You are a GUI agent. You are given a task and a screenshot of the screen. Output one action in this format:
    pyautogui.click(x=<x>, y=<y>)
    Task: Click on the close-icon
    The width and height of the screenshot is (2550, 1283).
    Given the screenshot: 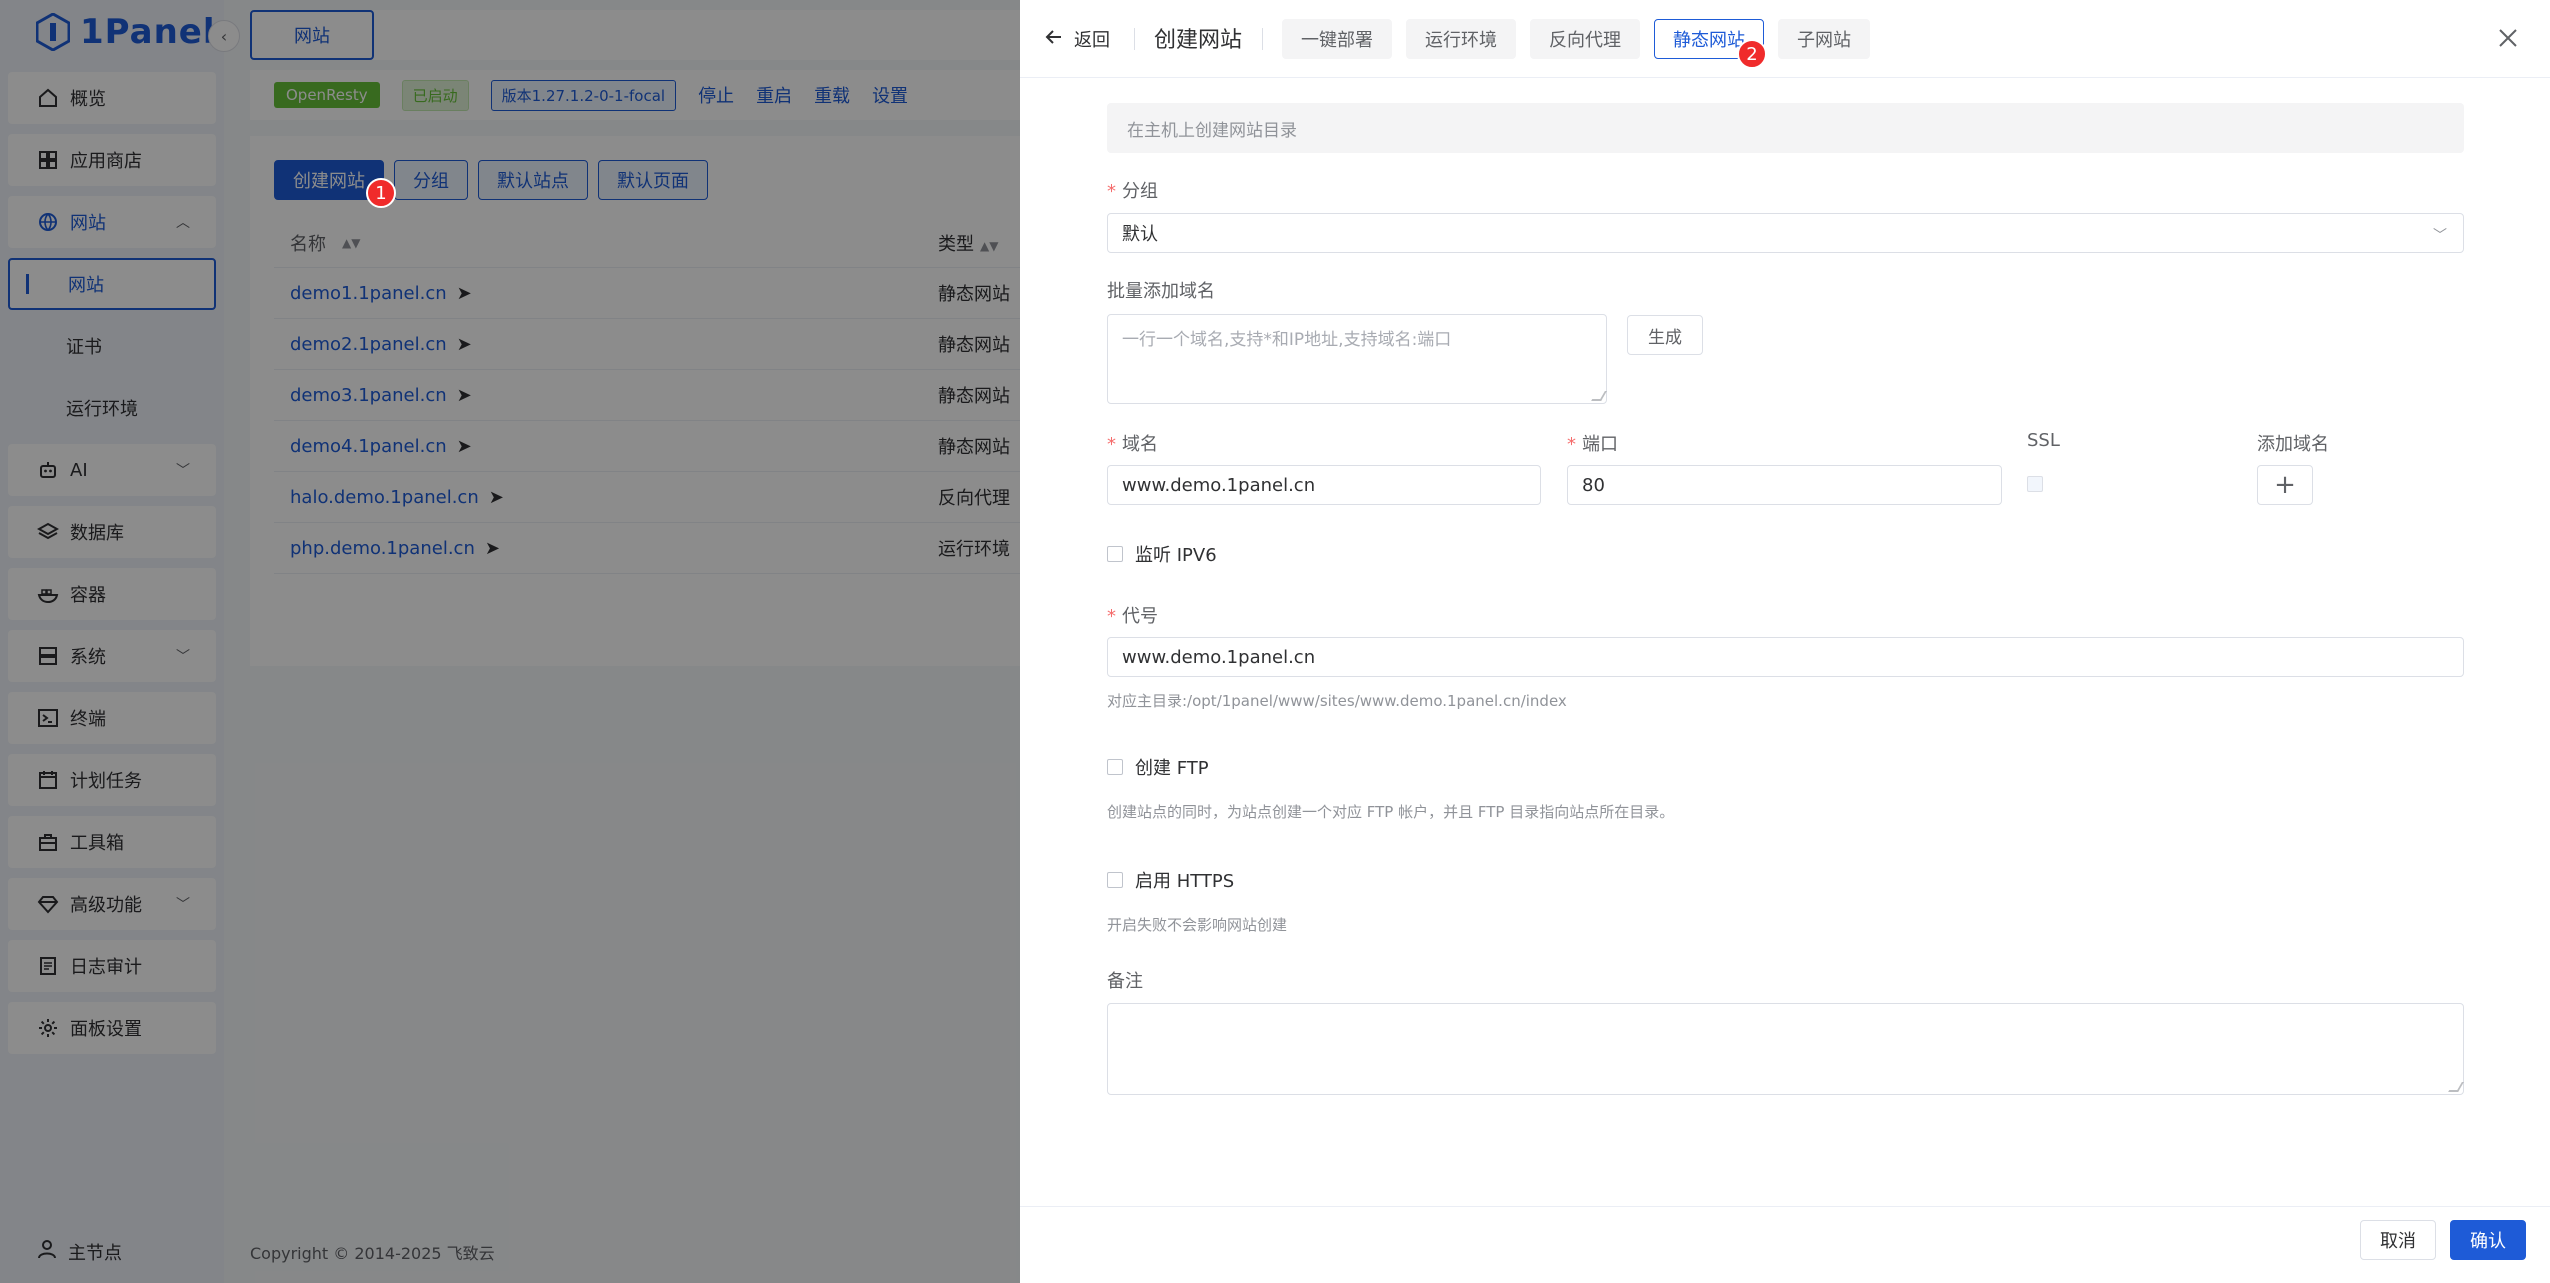 What is the action you would take?
    pyautogui.click(x=2508, y=38)
    